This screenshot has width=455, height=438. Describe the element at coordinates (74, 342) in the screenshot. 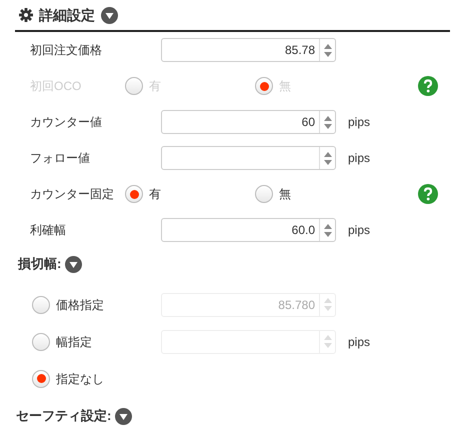

I see `option-label: 幅指定` at that location.